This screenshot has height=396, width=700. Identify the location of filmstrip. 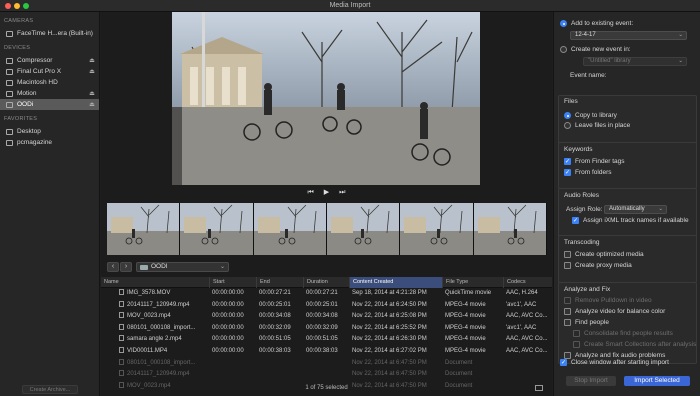
(327, 229).